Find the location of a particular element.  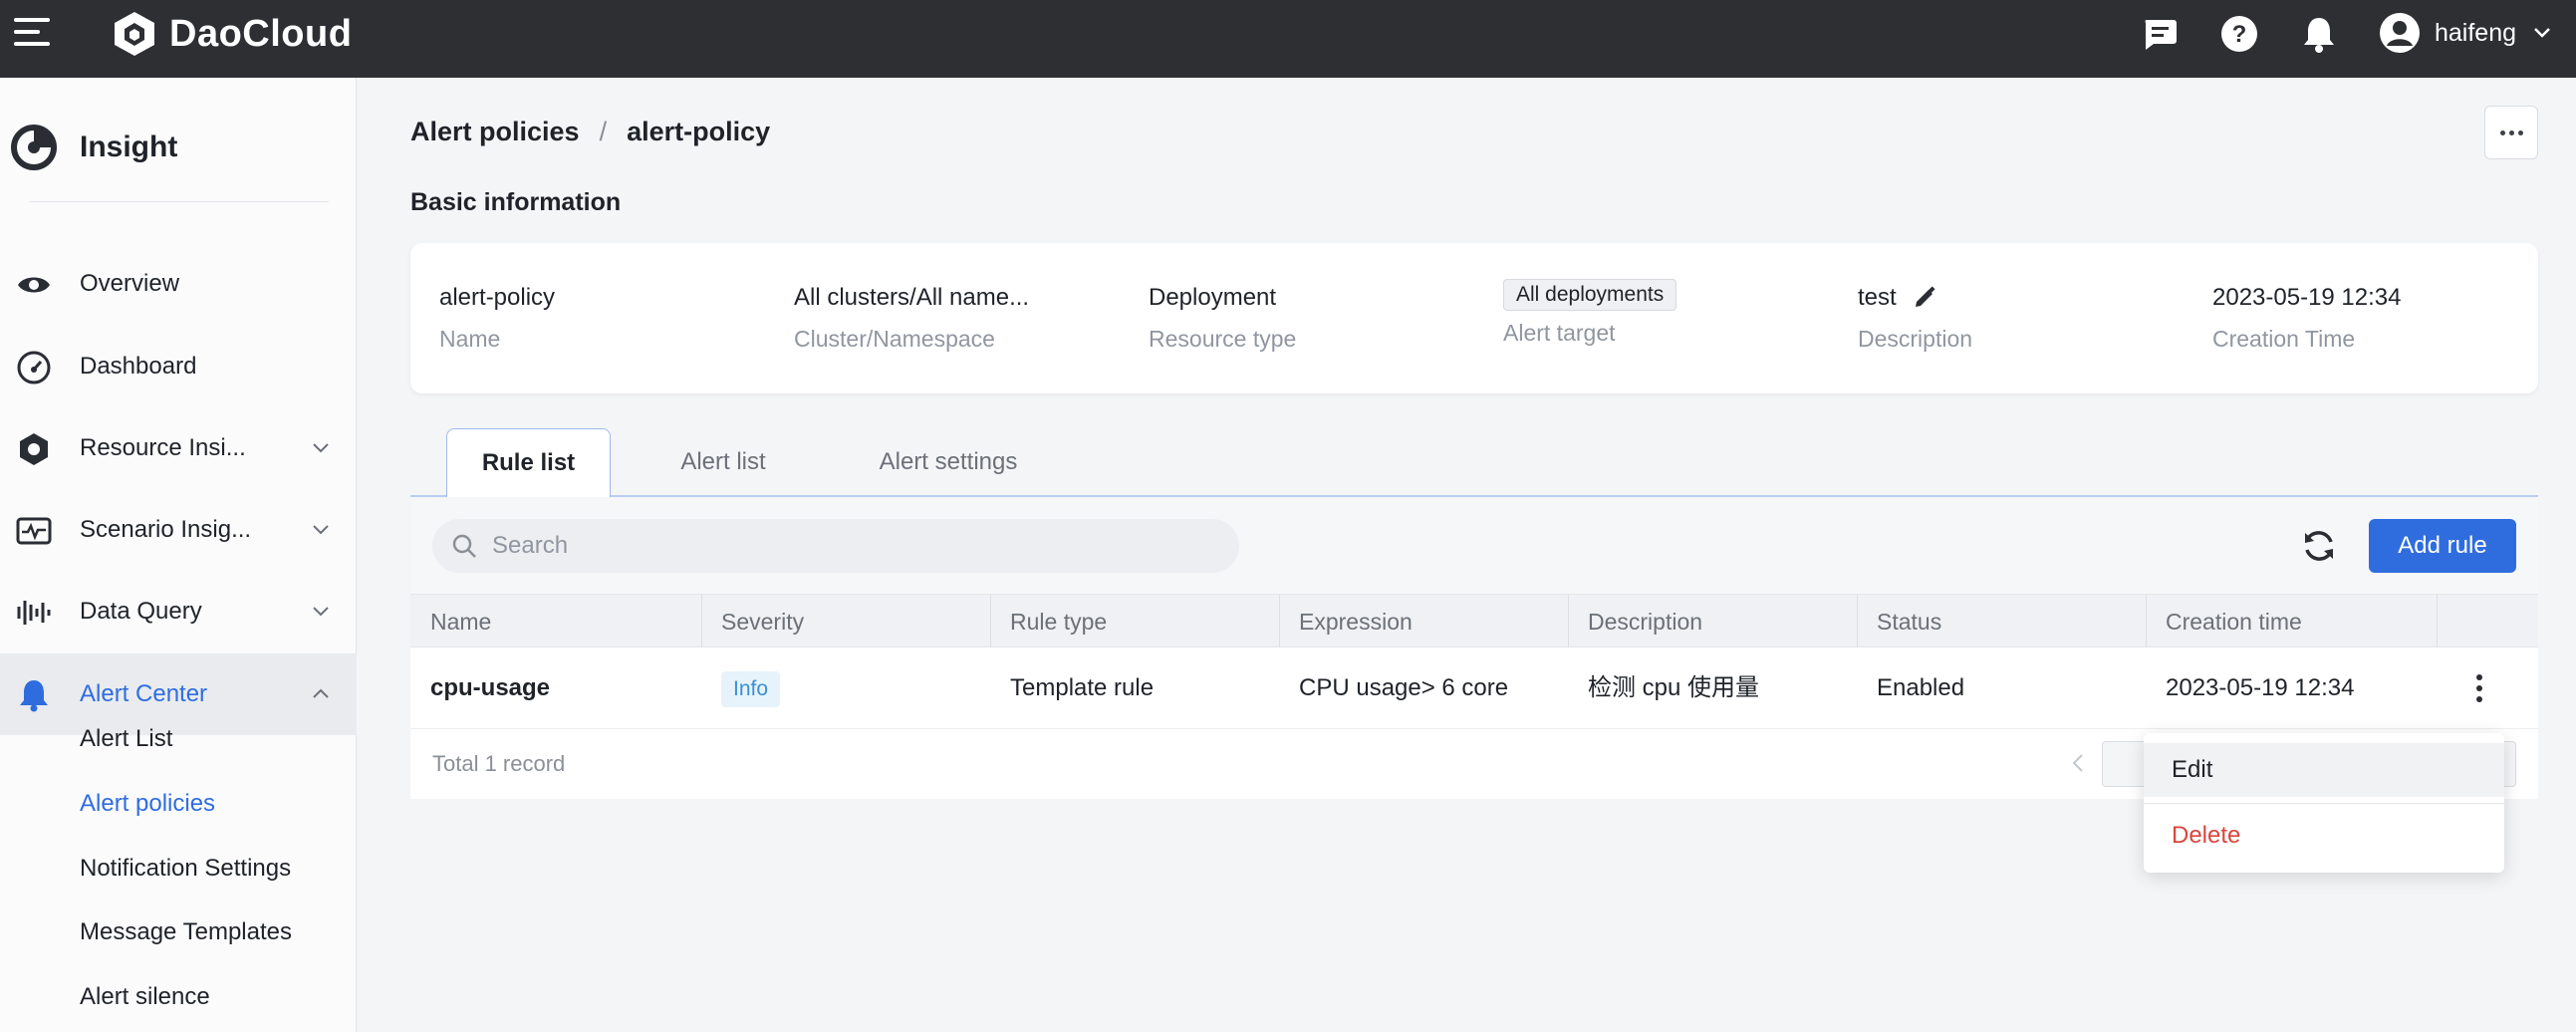

avatar-icon is located at coordinates (2400, 33).